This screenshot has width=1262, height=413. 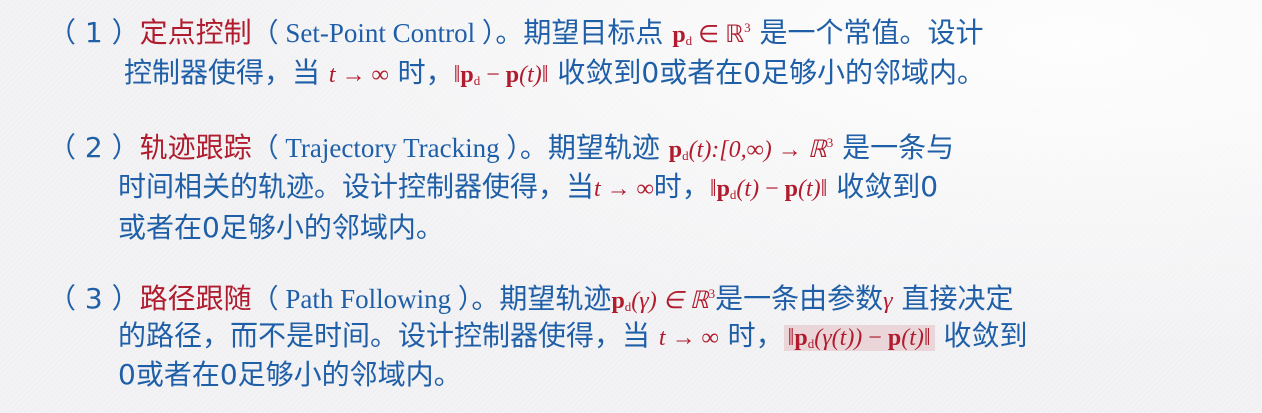 I want to click on item2-formula-error-norm: ‖pd(t) − p(t)‖, so click(x=768, y=189).